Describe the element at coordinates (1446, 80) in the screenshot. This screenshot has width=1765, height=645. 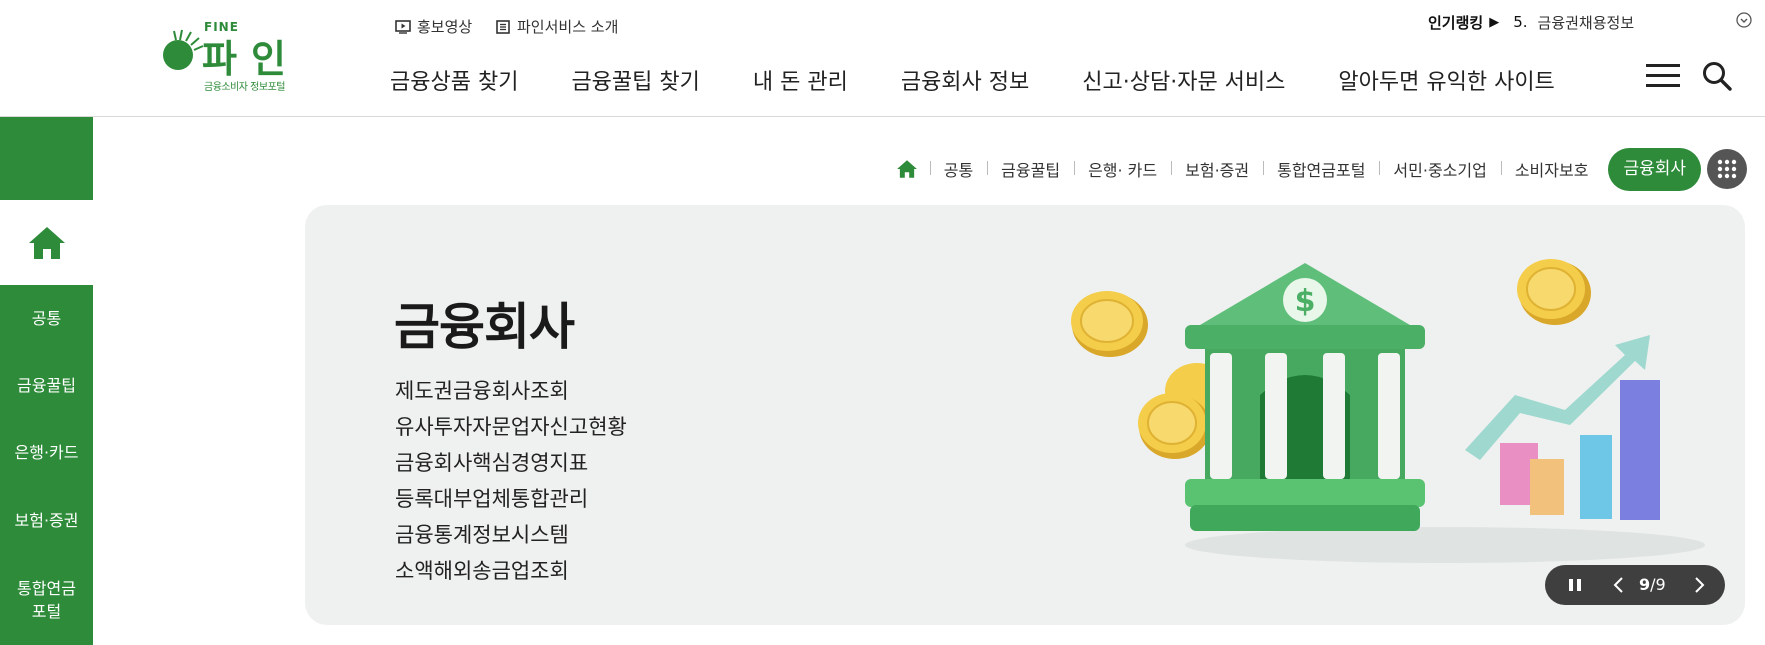
I see `gnb-item-useful-sites: 알아두면 유익한 사이트` at that location.